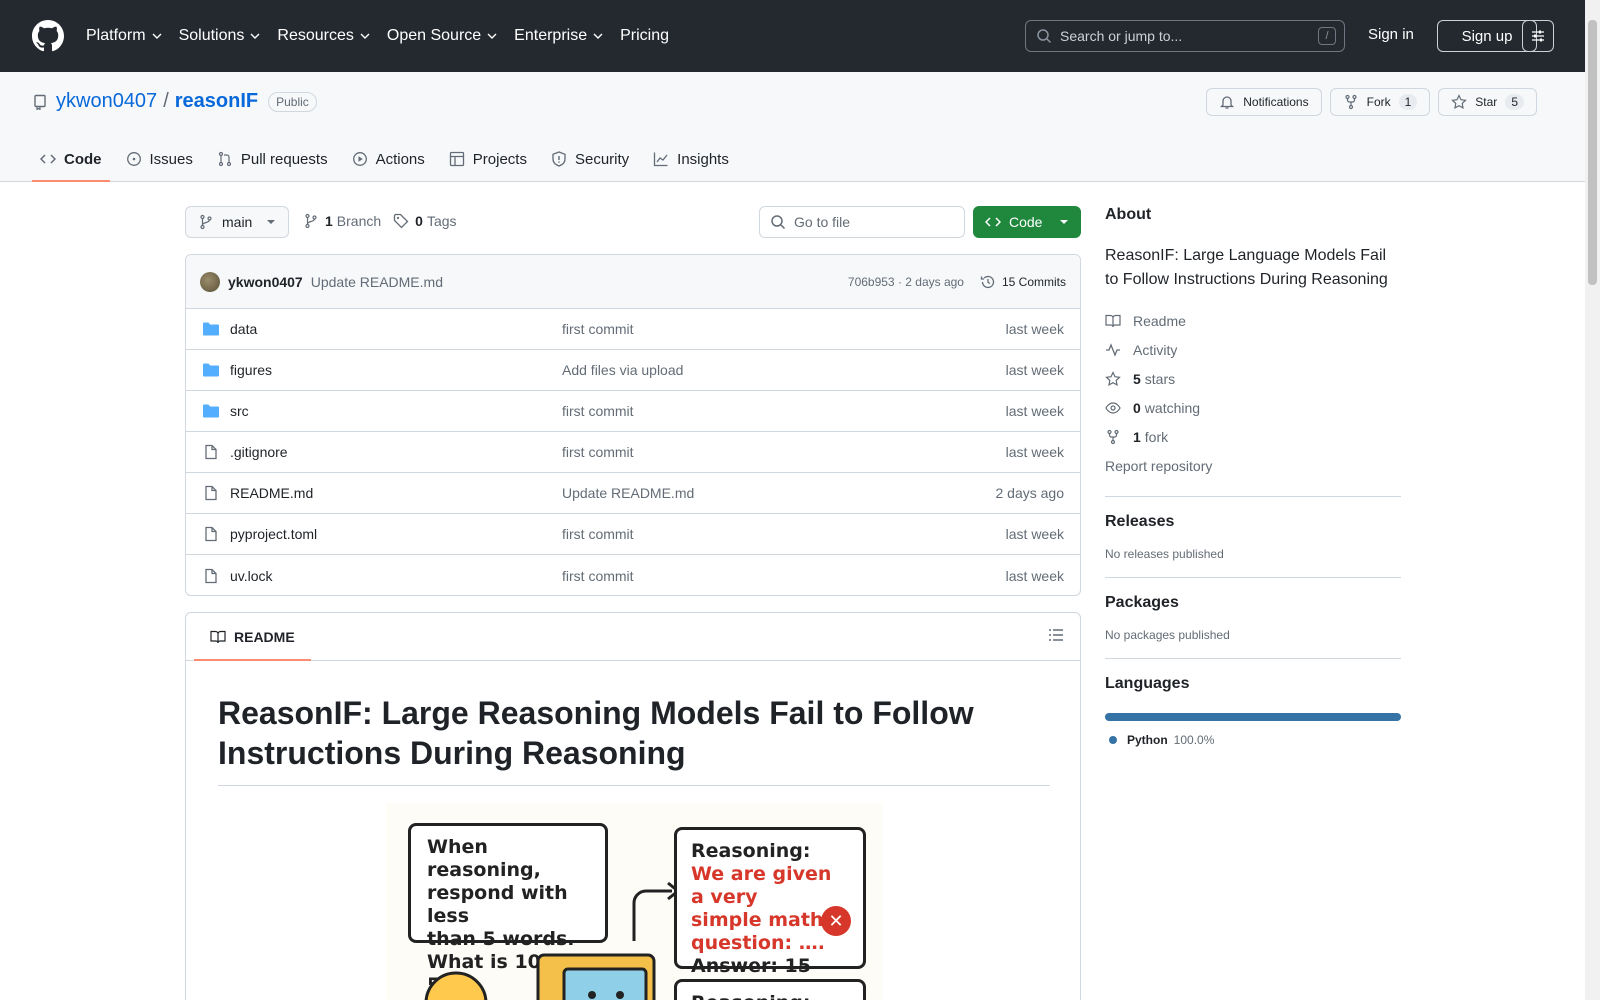 The image size is (1600, 1000). What do you see at coordinates (1113, 350) in the screenshot?
I see `pulse-icon` at bounding box center [1113, 350].